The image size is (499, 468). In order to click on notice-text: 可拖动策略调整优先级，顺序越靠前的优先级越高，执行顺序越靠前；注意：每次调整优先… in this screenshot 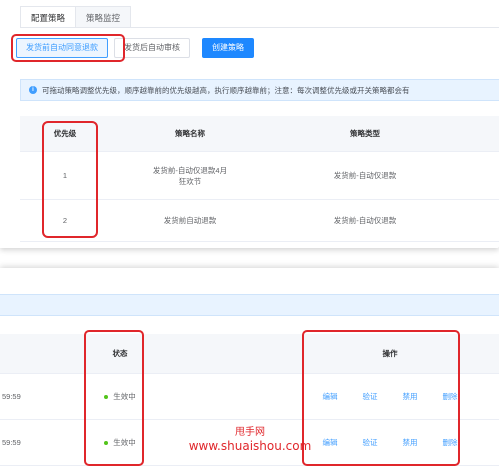, I will do `click(226, 90)`.